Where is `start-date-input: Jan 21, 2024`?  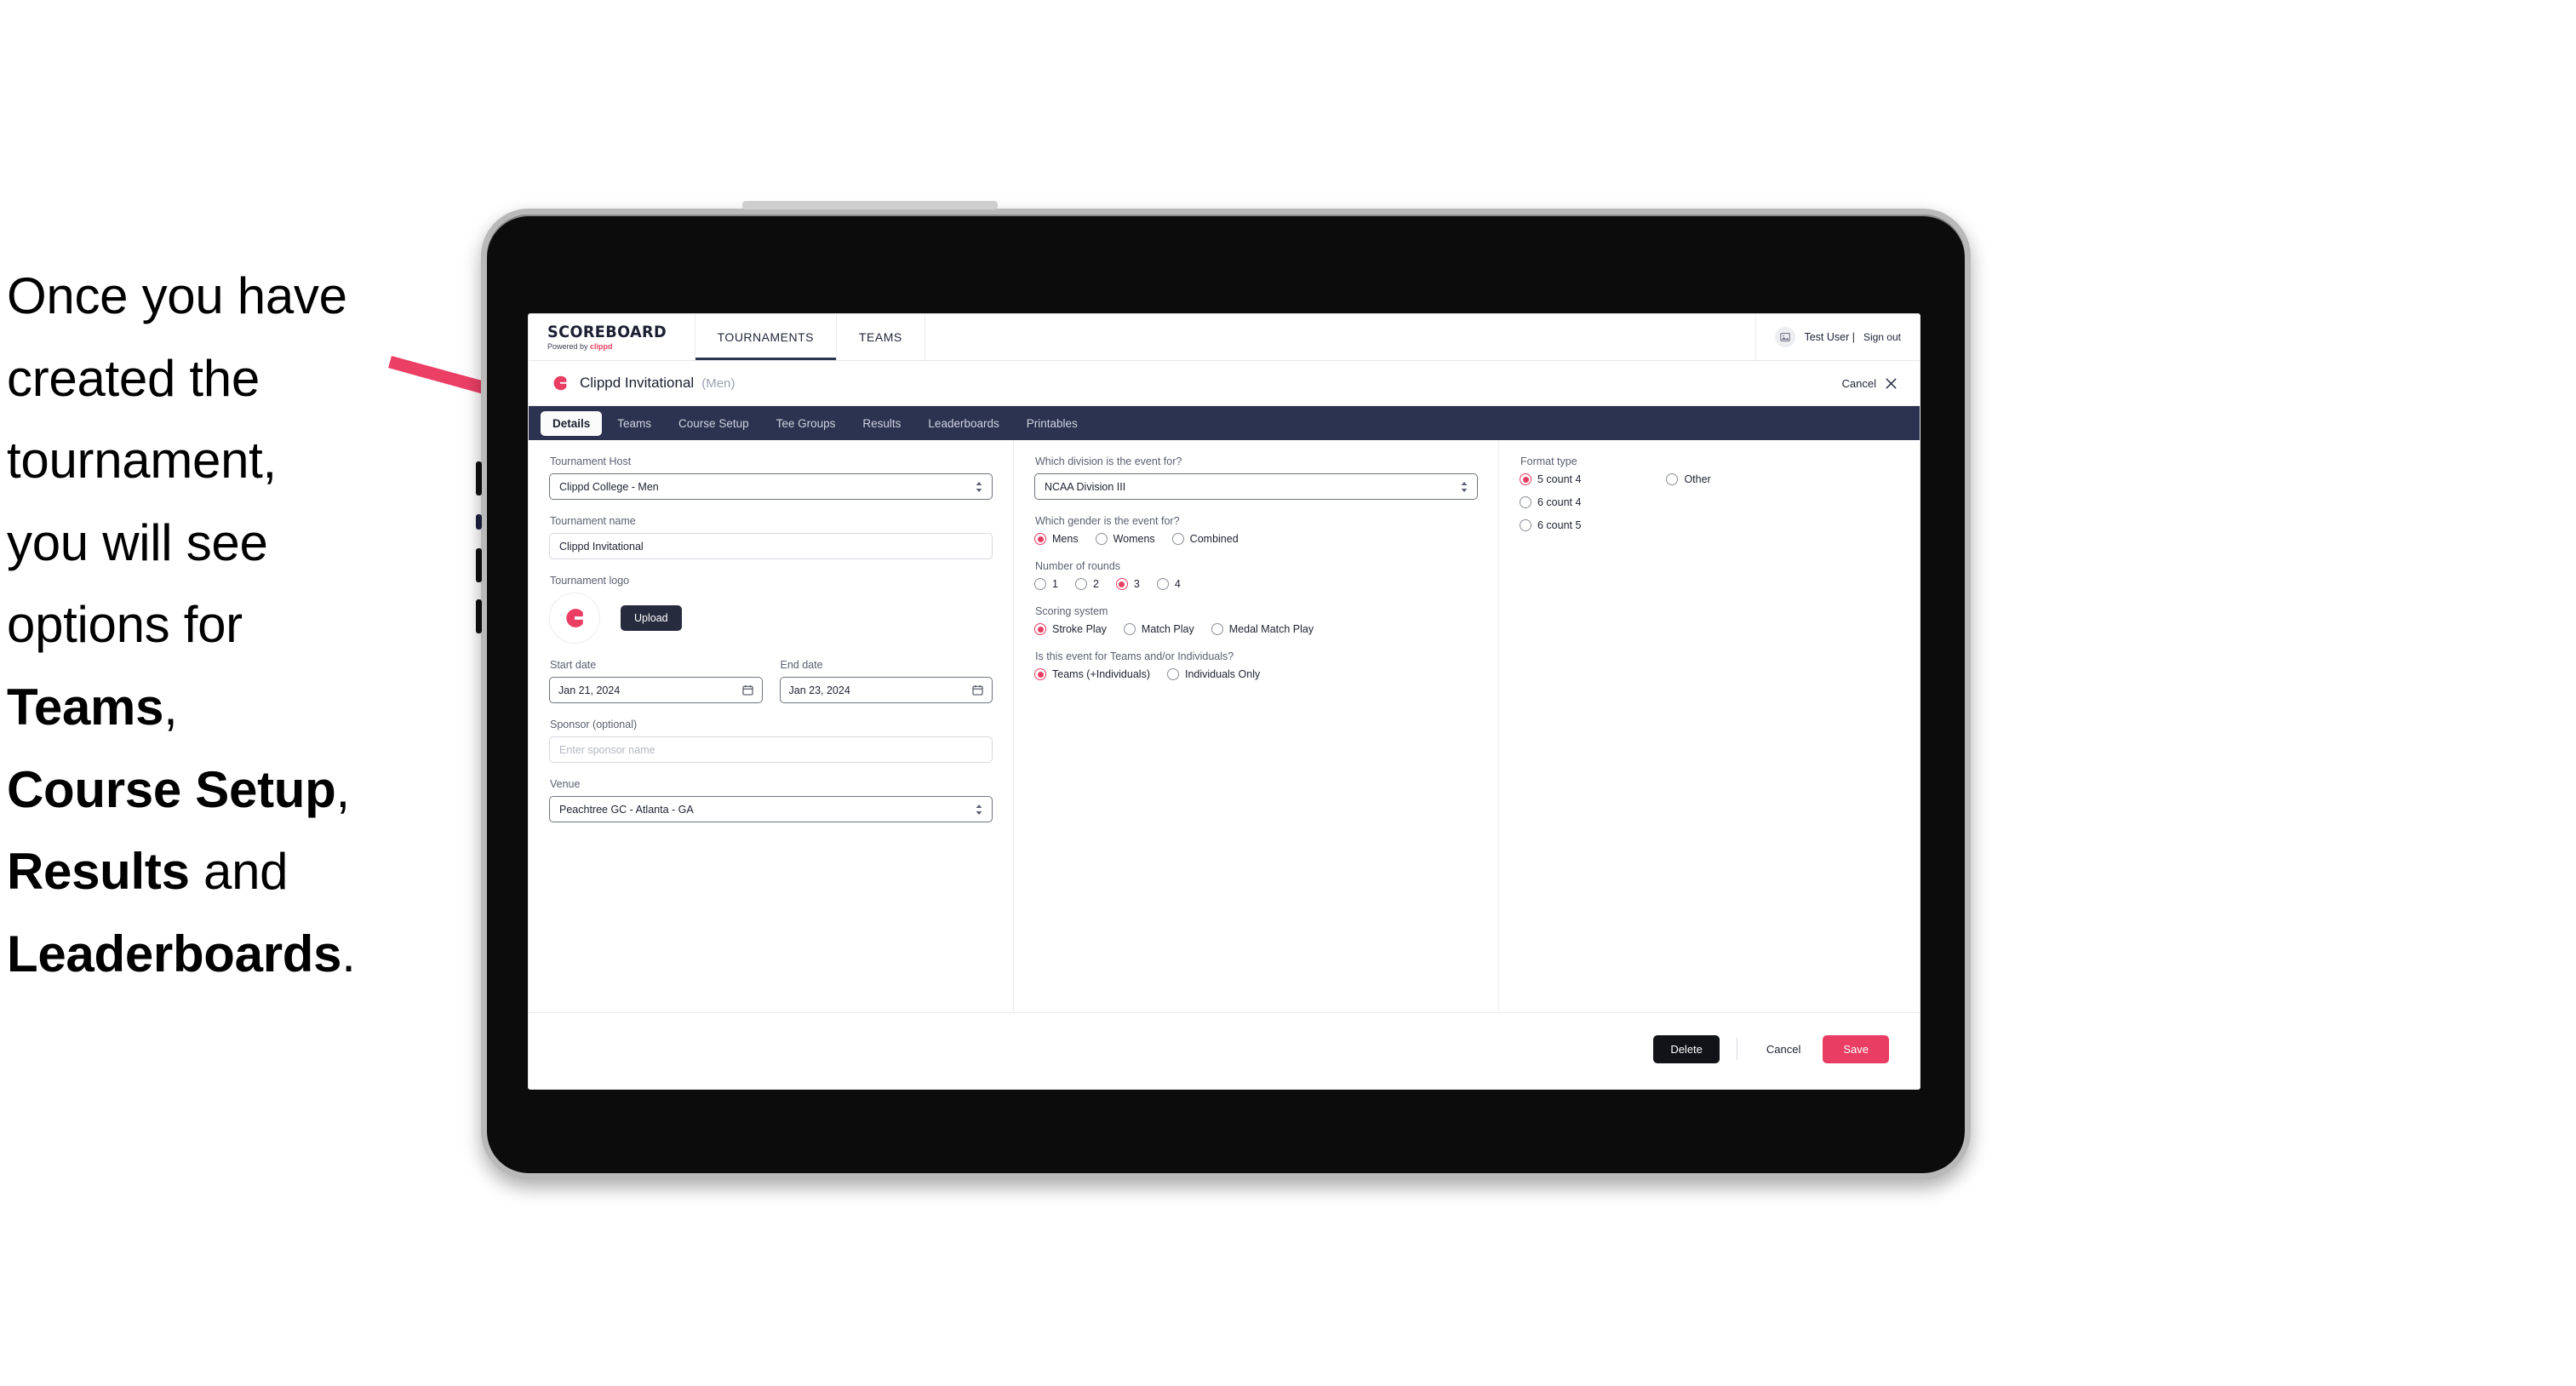
start-date-input: Jan 21, 2024 is located at coordinates (656, 690).